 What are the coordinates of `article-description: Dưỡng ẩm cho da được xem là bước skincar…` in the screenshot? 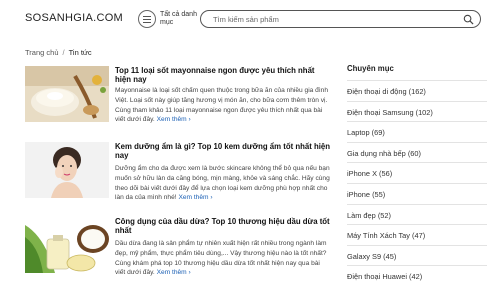 It's located at (223, 183).